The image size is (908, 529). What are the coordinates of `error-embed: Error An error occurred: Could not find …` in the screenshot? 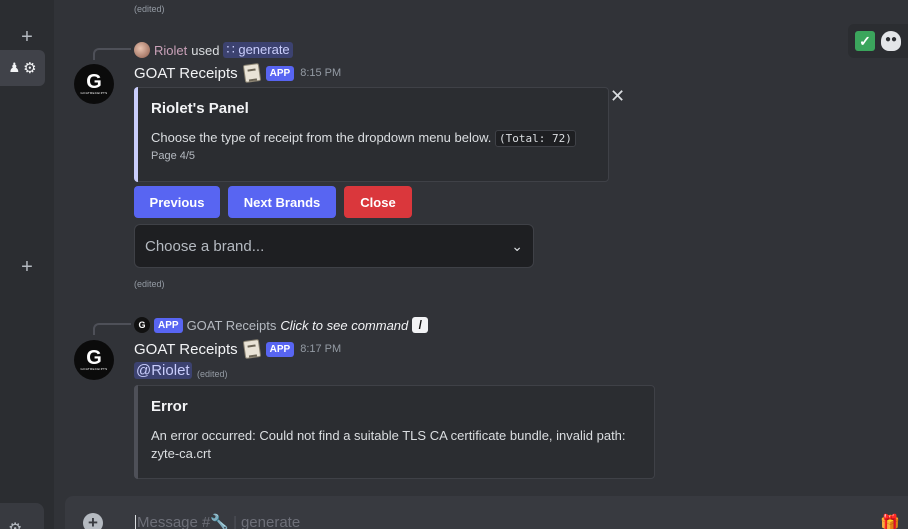 It's located at (394, 432).